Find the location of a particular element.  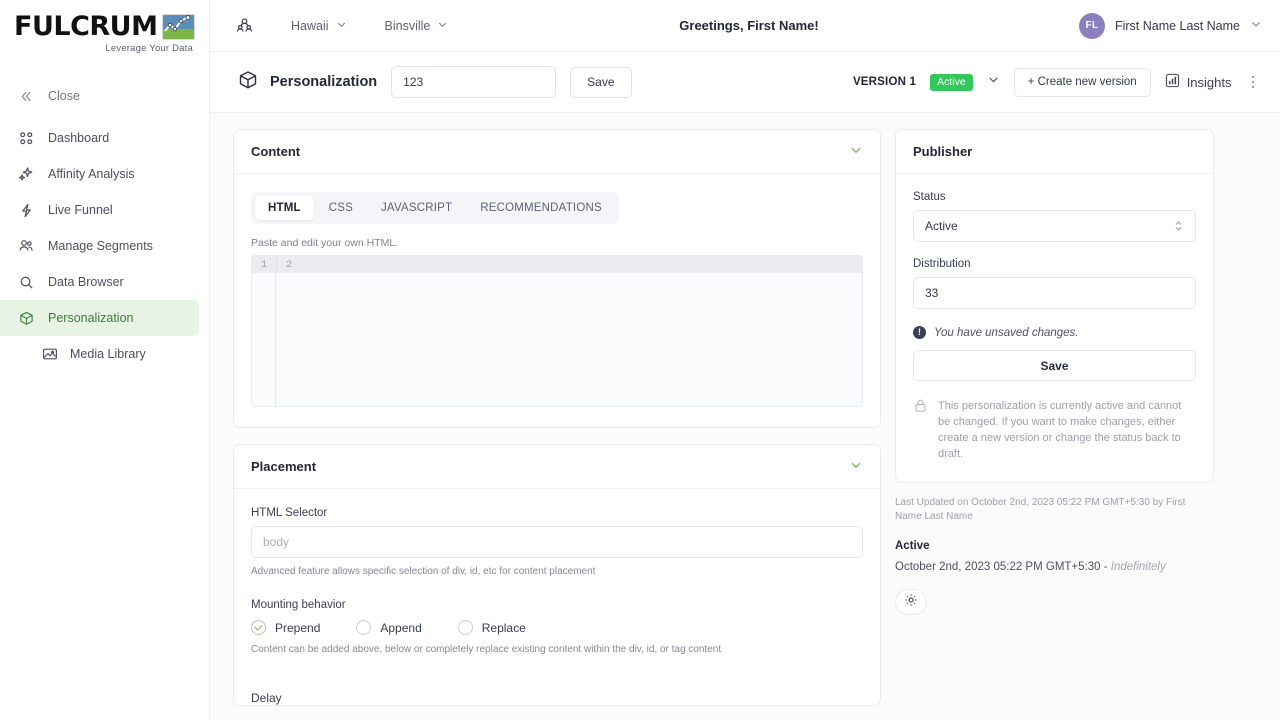

user-menu: FL First Name Last Name is located at coordinates (1170, 25).